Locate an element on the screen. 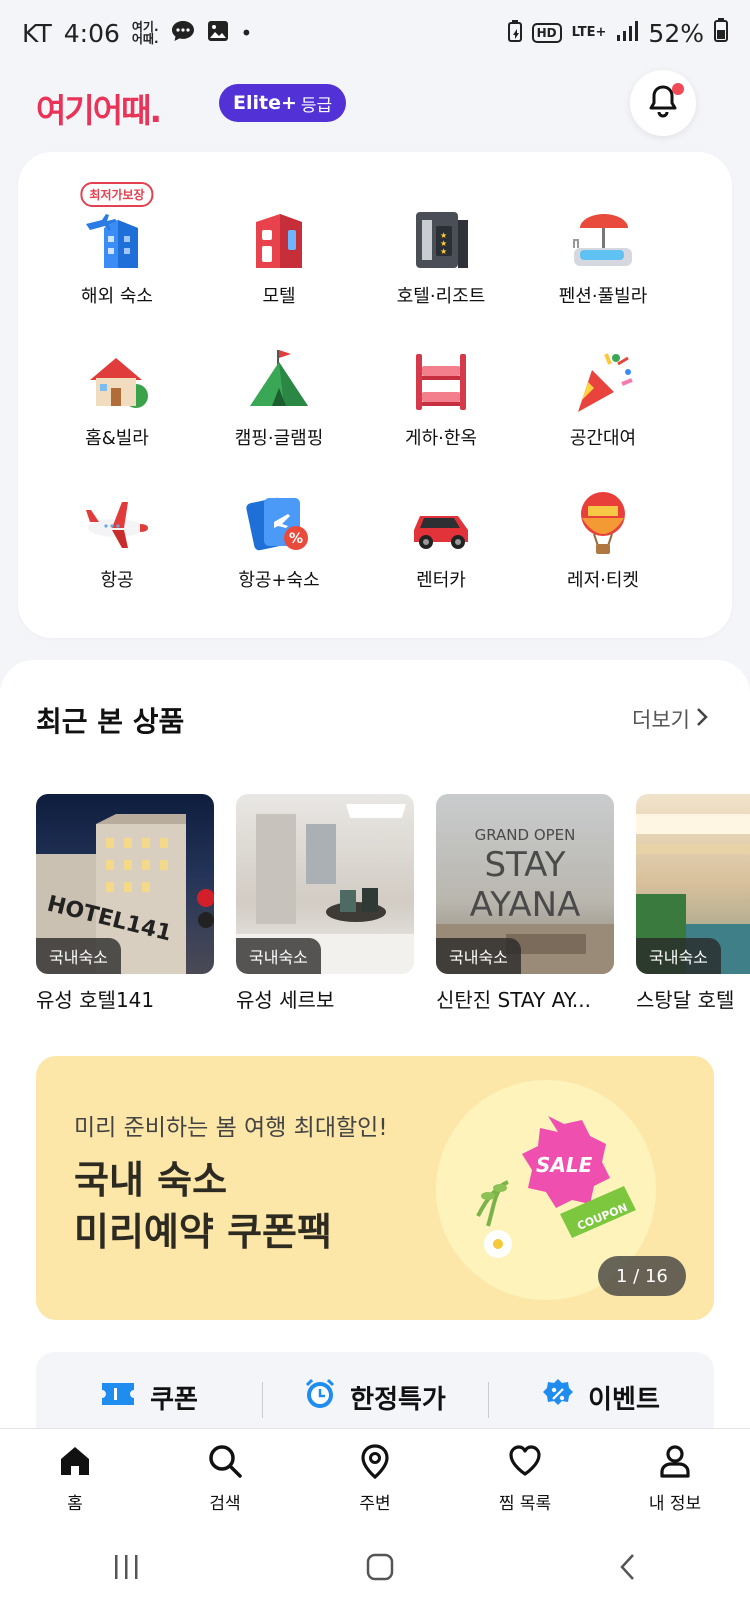 This screenshot has height=1609, width=750. nav-label: 검색 is located at coordinates (225, 1504).